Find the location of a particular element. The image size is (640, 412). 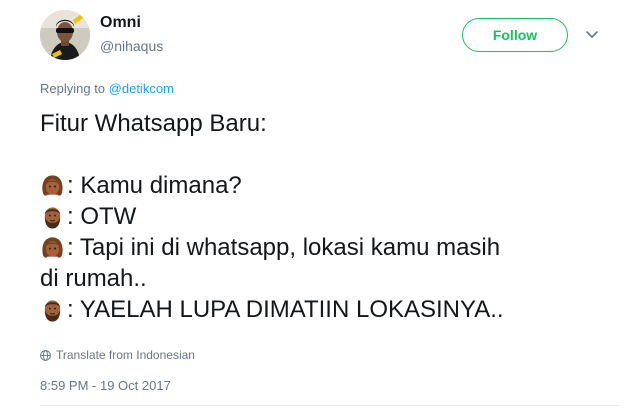

tweet-line: Fitur Whatsapp Baru: is located at coordinates (320, 123).